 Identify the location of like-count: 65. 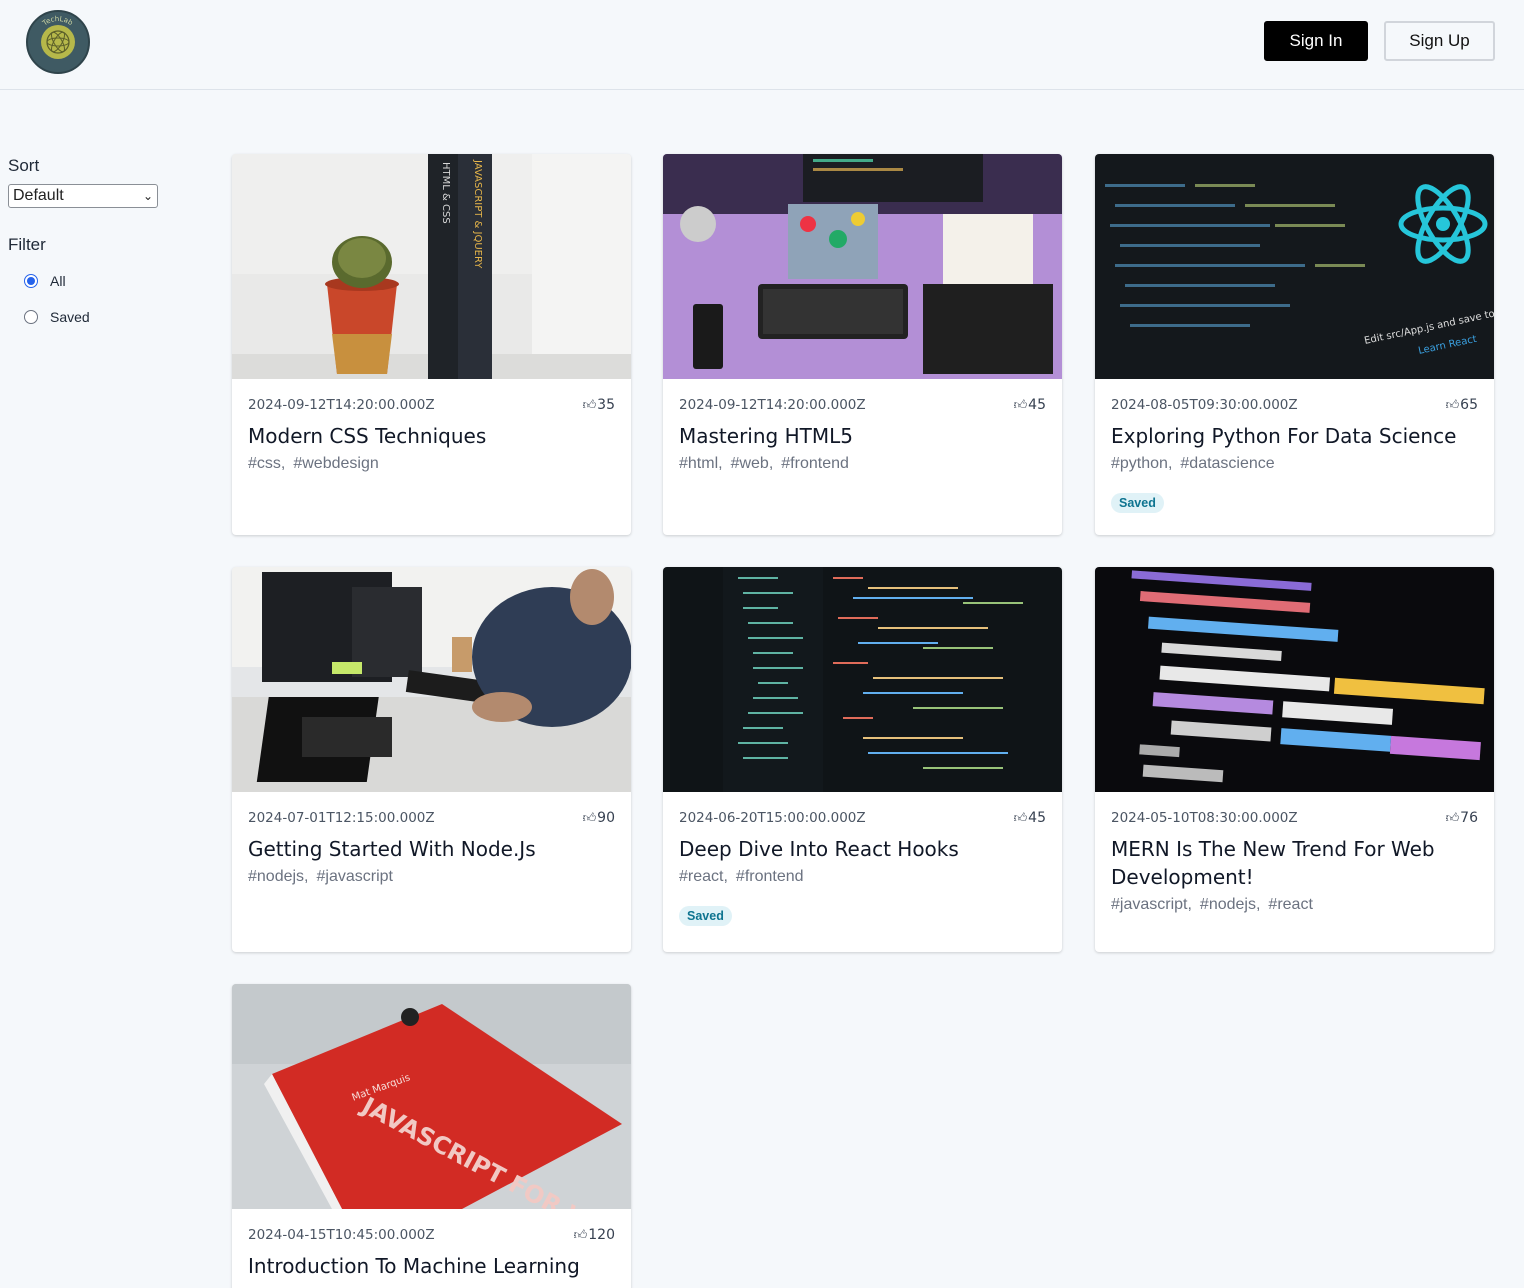
(1469, 405).